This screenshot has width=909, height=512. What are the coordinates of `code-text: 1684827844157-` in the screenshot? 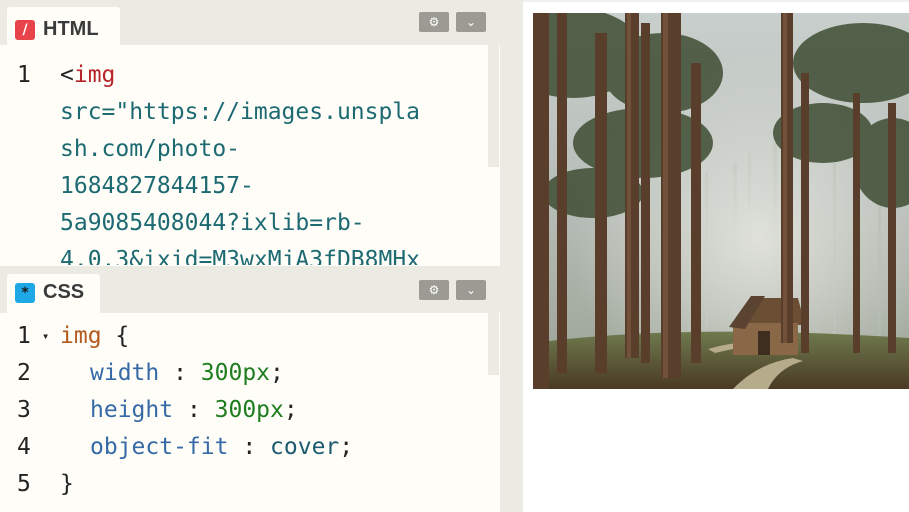 It's located at (157, 186).